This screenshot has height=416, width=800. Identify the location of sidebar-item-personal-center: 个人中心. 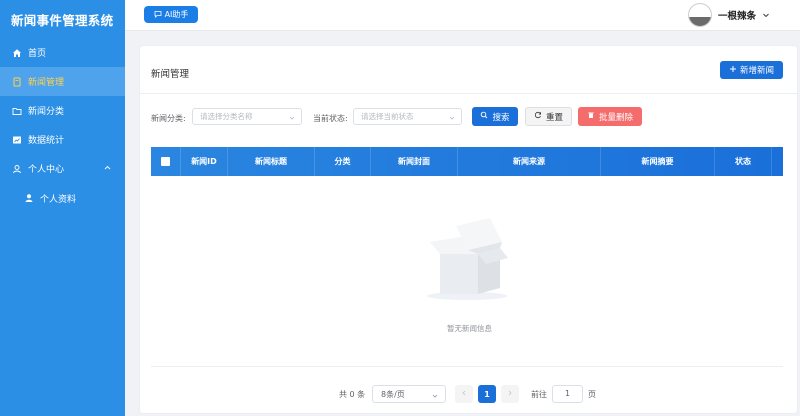
(62, 168).